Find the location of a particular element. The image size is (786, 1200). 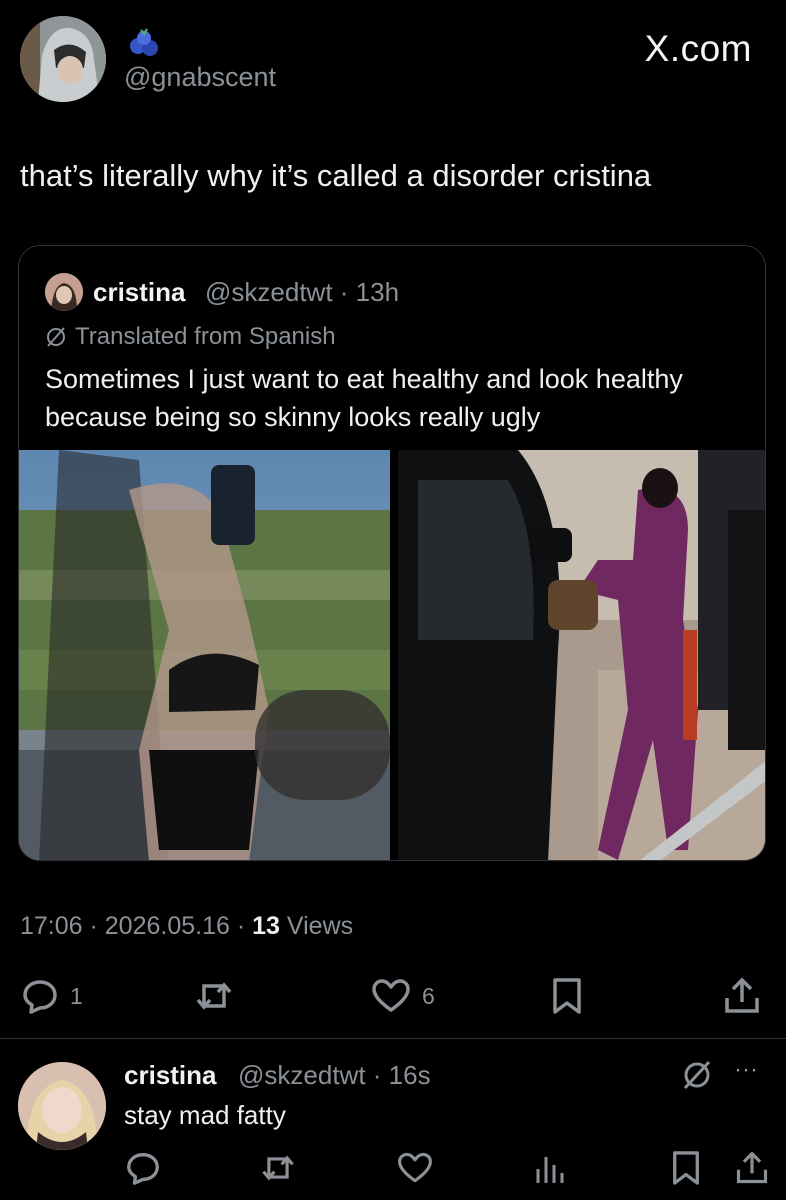

reply-bookmark-button is located at coordinates (686, 1168).